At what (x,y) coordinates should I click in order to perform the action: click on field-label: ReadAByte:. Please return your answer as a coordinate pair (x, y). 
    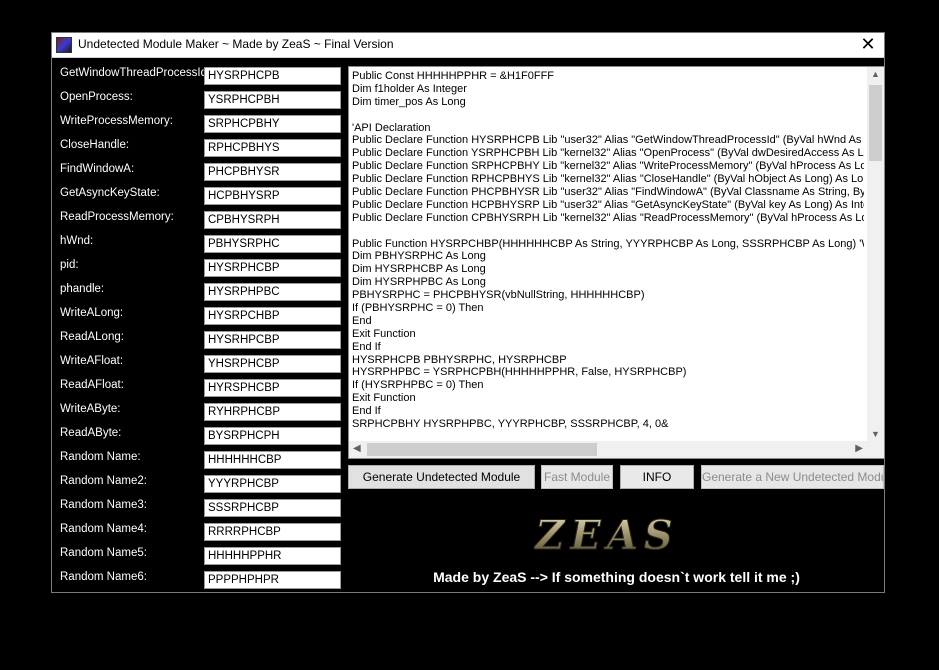
    Looking at the image, I should click on (91, 433).